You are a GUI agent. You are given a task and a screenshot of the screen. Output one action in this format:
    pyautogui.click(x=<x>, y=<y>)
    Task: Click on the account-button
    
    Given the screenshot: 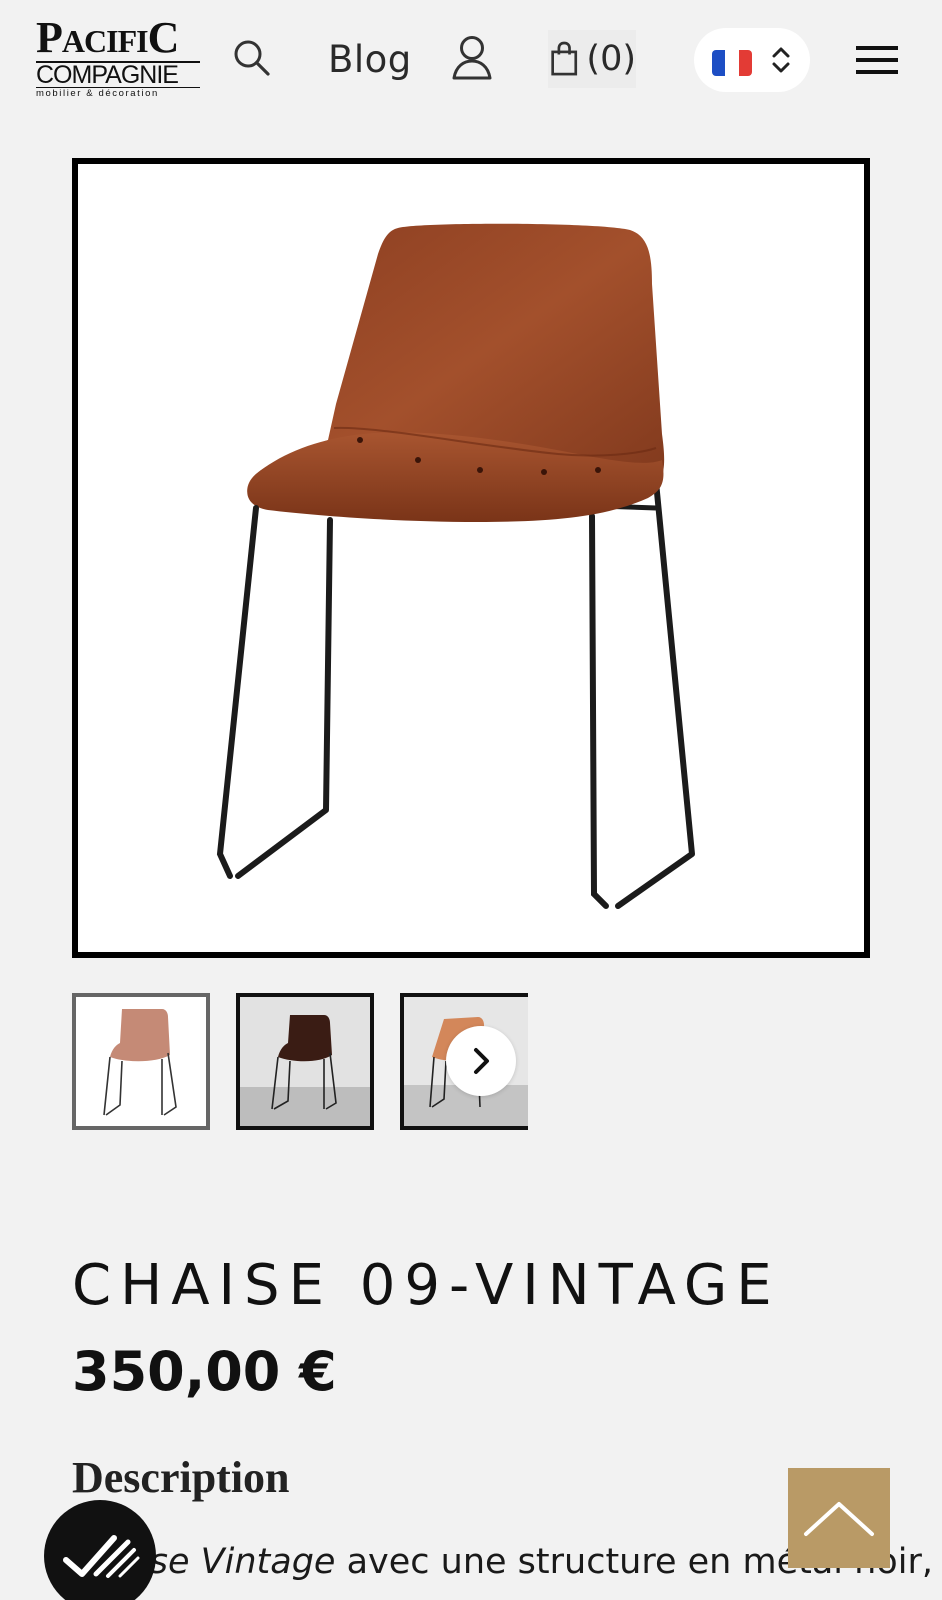 What is the action you would take?
    pyautogui.click(x=472, y=58)
    